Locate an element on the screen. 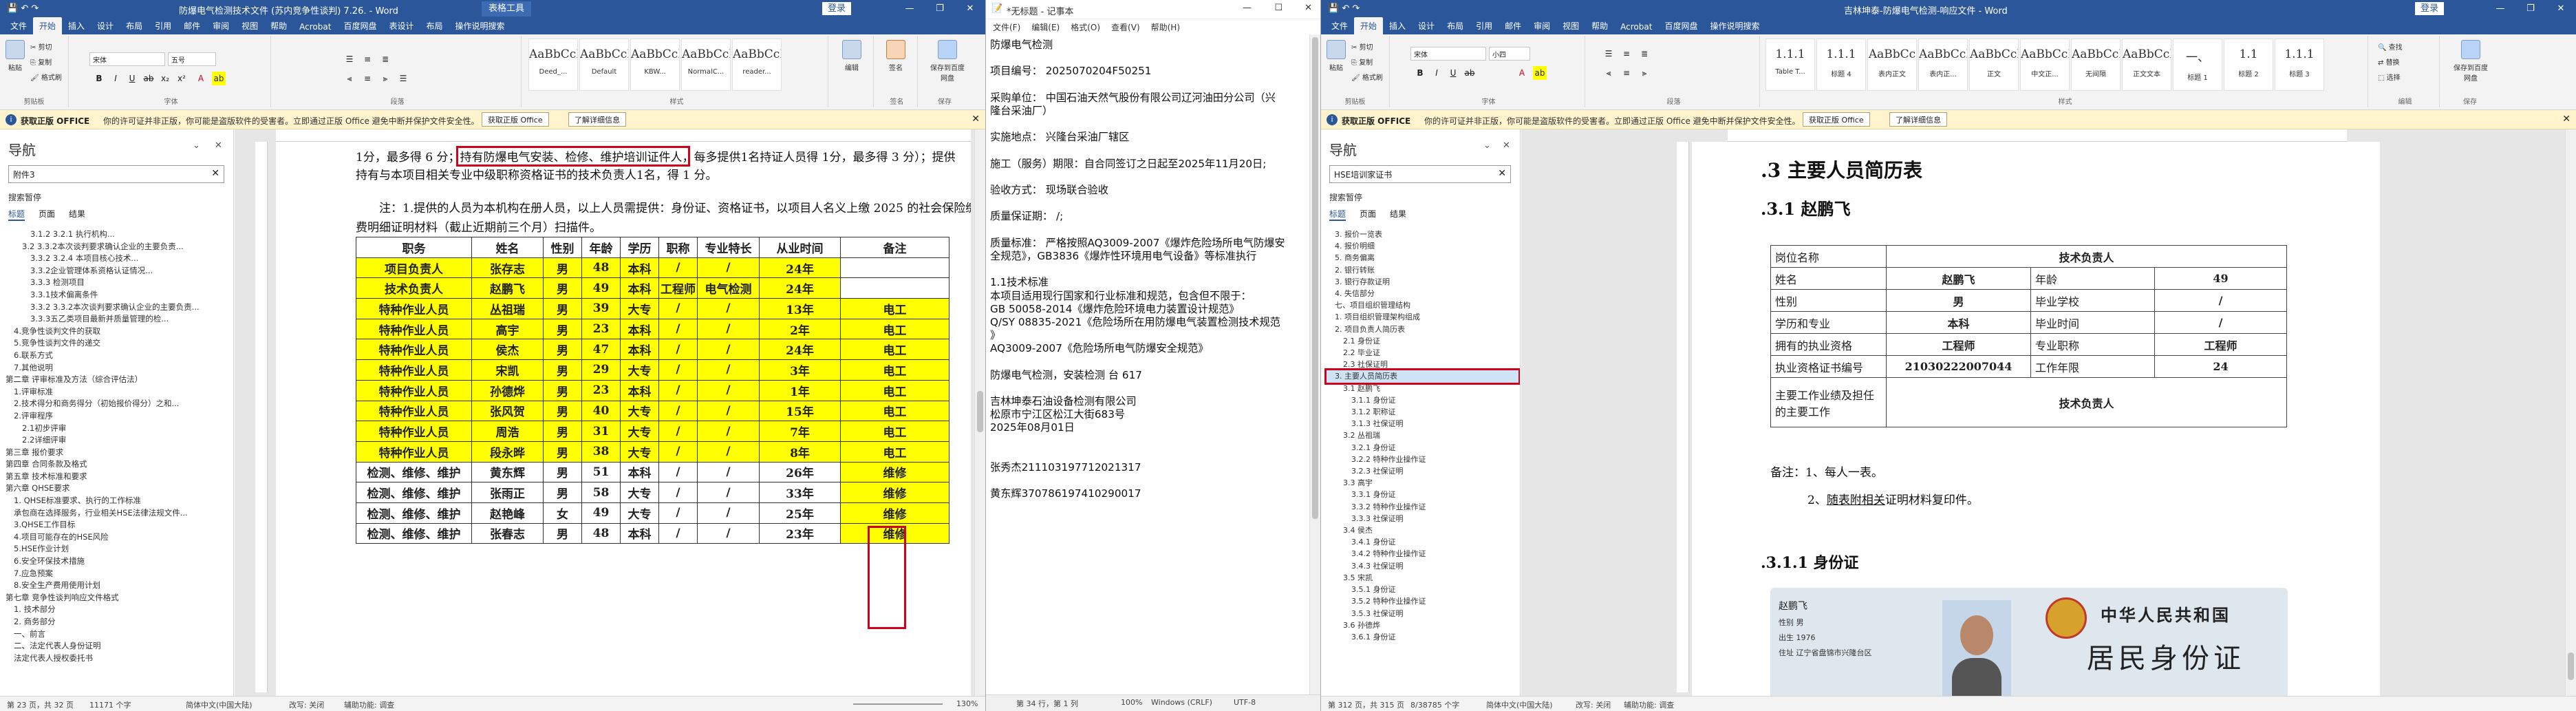 The height and width of the screenshot is (711, 2576). style-gallery-item: 1.1 标题 2 is located at coordinates (2248, 65).